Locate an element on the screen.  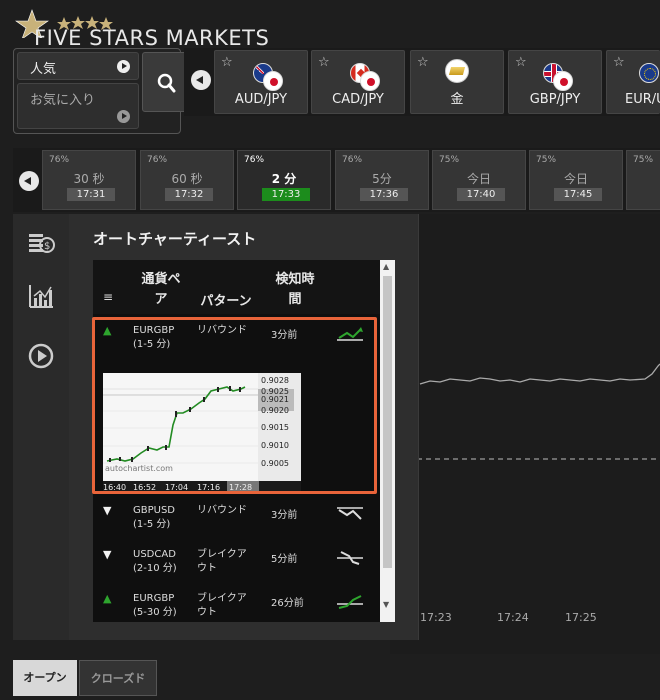
timeframe-label: 2 分 is located at coordinates (284, 179).